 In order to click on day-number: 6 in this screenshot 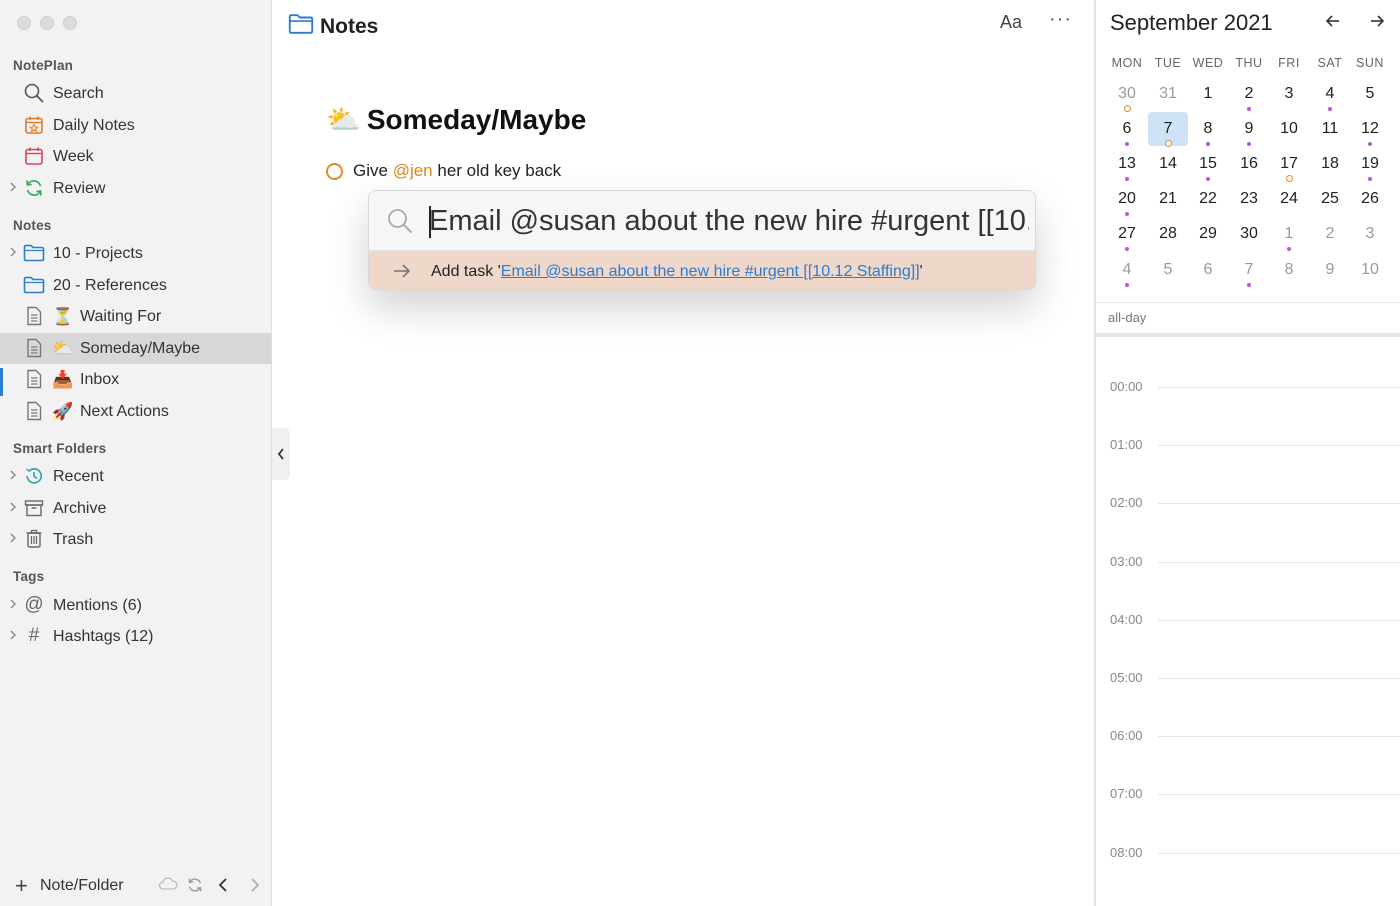, I will do `click(1127, 128)`.